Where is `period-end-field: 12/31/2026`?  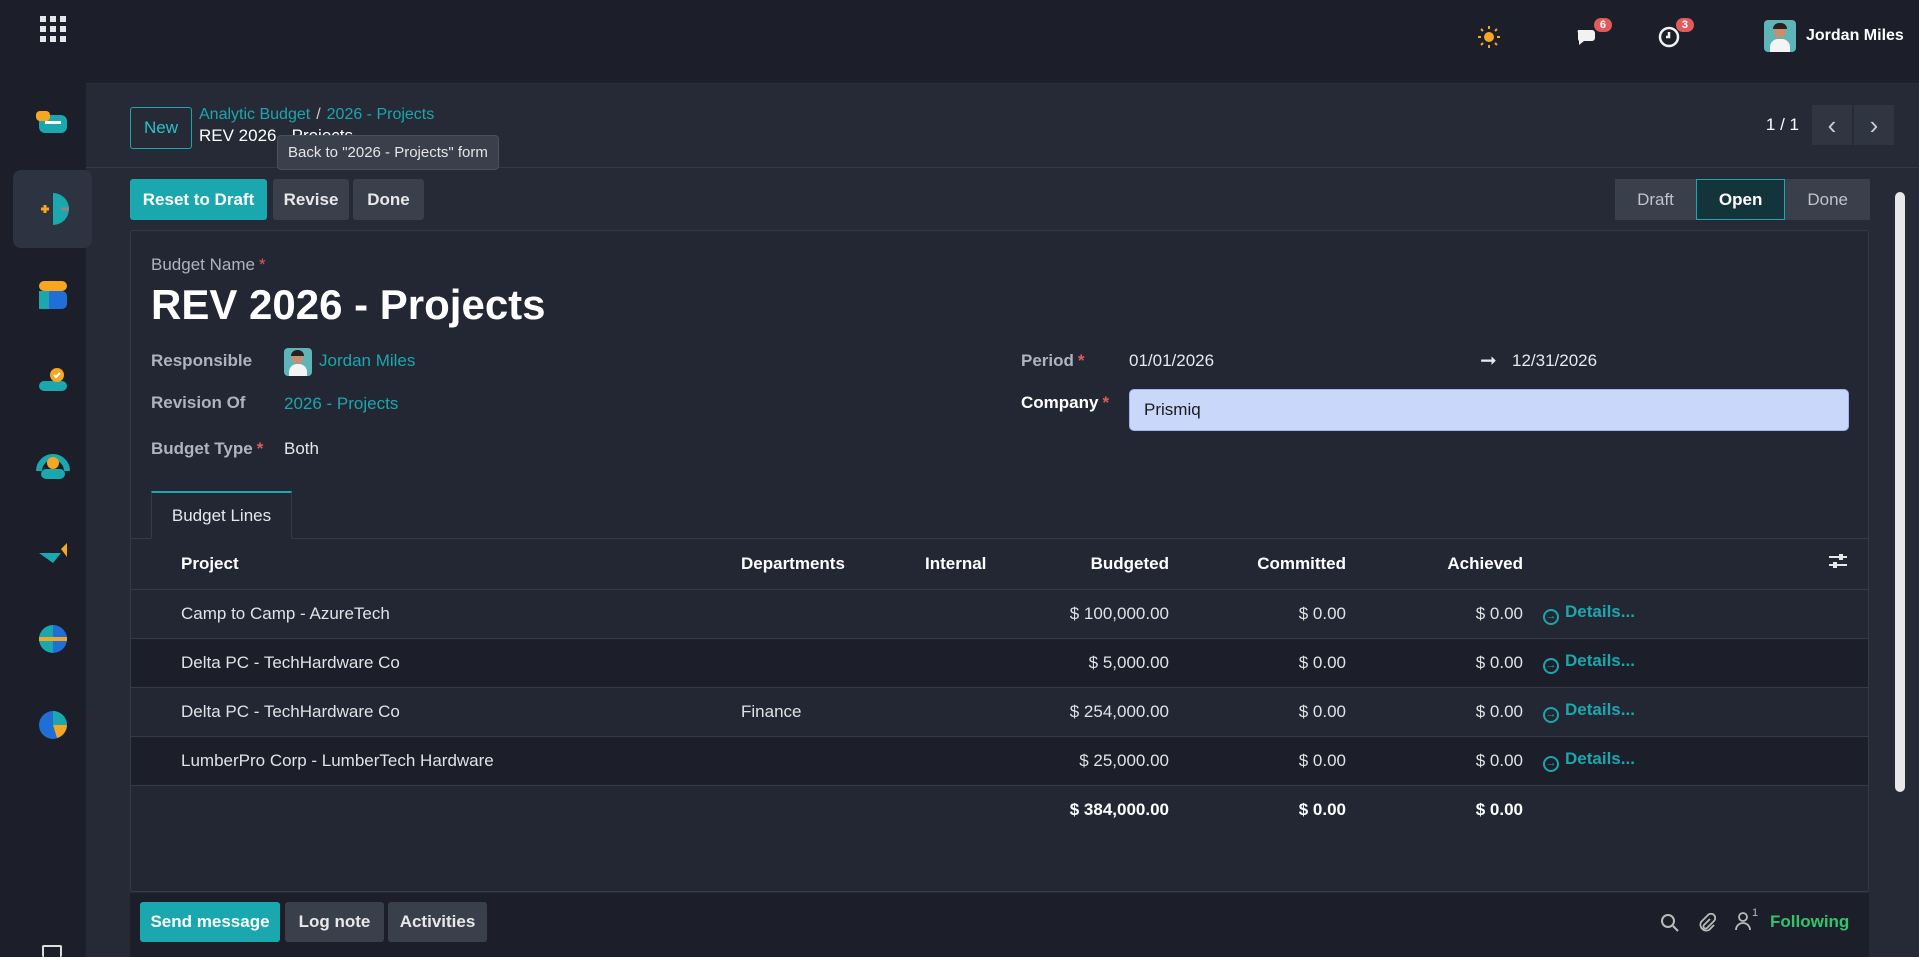 period-end-field: 12/31/2026 is located at coordinates (1554, 361).